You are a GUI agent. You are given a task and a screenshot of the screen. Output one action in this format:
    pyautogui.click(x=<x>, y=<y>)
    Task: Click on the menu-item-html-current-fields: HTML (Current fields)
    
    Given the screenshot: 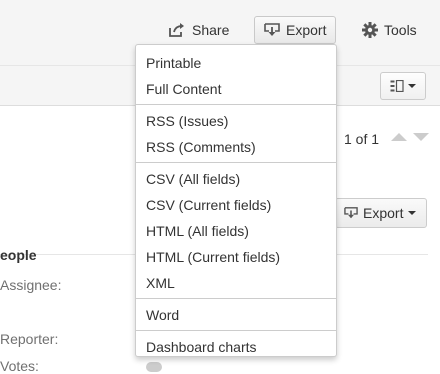 What is the action you would take?
    pyautogui.click(x=236, y=257)
    